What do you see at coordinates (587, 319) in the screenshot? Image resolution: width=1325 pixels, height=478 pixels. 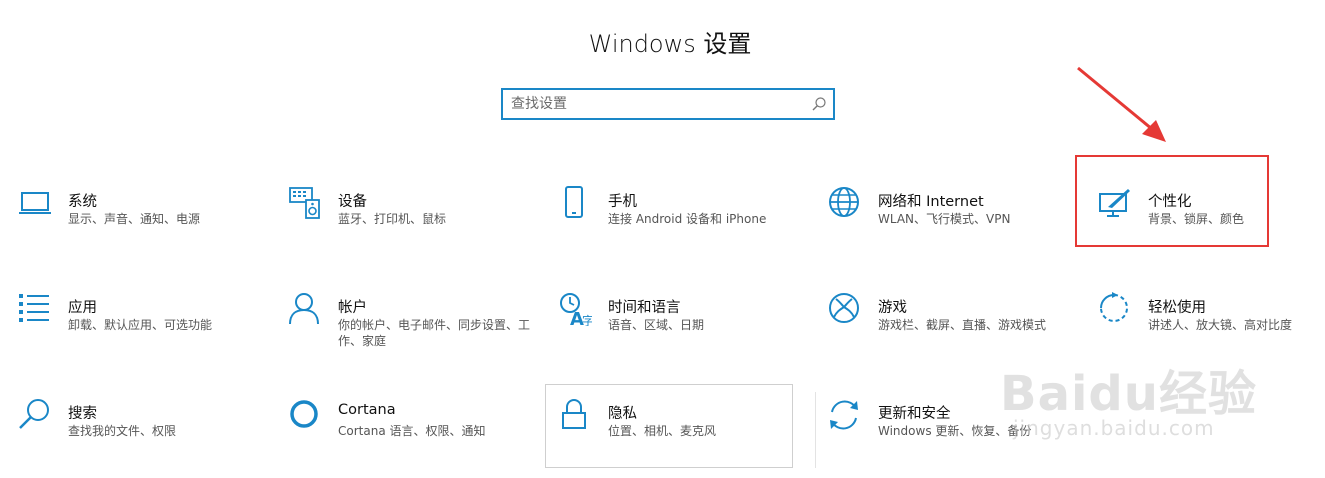 I see `svg-text: 字` at bounding box center [587, 319].